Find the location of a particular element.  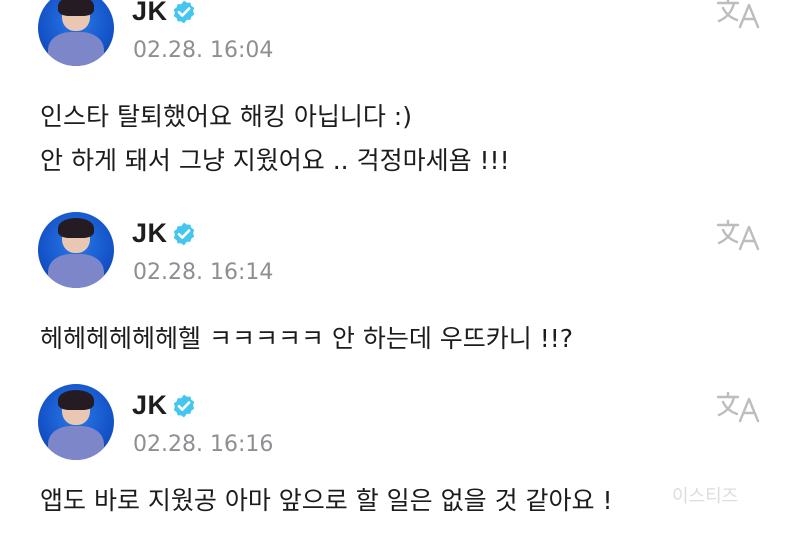

watermark: 이스티즈 is located at coordinates (705, 496).